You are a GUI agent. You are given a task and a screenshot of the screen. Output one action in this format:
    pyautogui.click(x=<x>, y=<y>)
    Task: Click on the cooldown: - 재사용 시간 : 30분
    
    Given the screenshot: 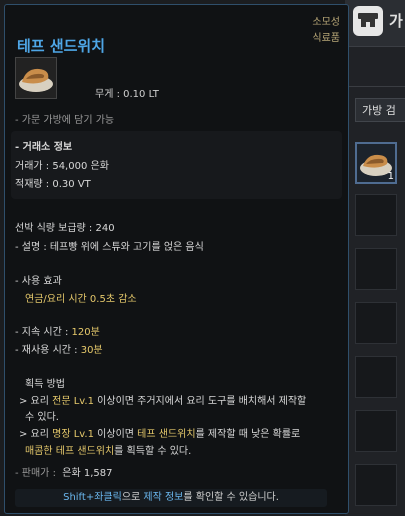 What is the action you would take?
    pyautogui.click(x=59, y=348)
    